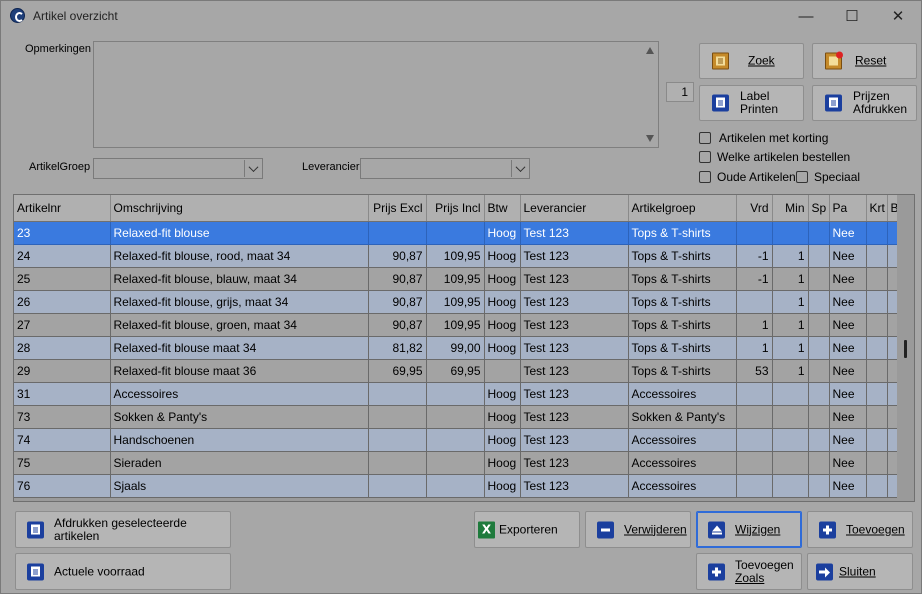 The height and width of the screenshot is (594, 922). I want to click on checkbox-speciaal: Speciaal, so click(828, 177).